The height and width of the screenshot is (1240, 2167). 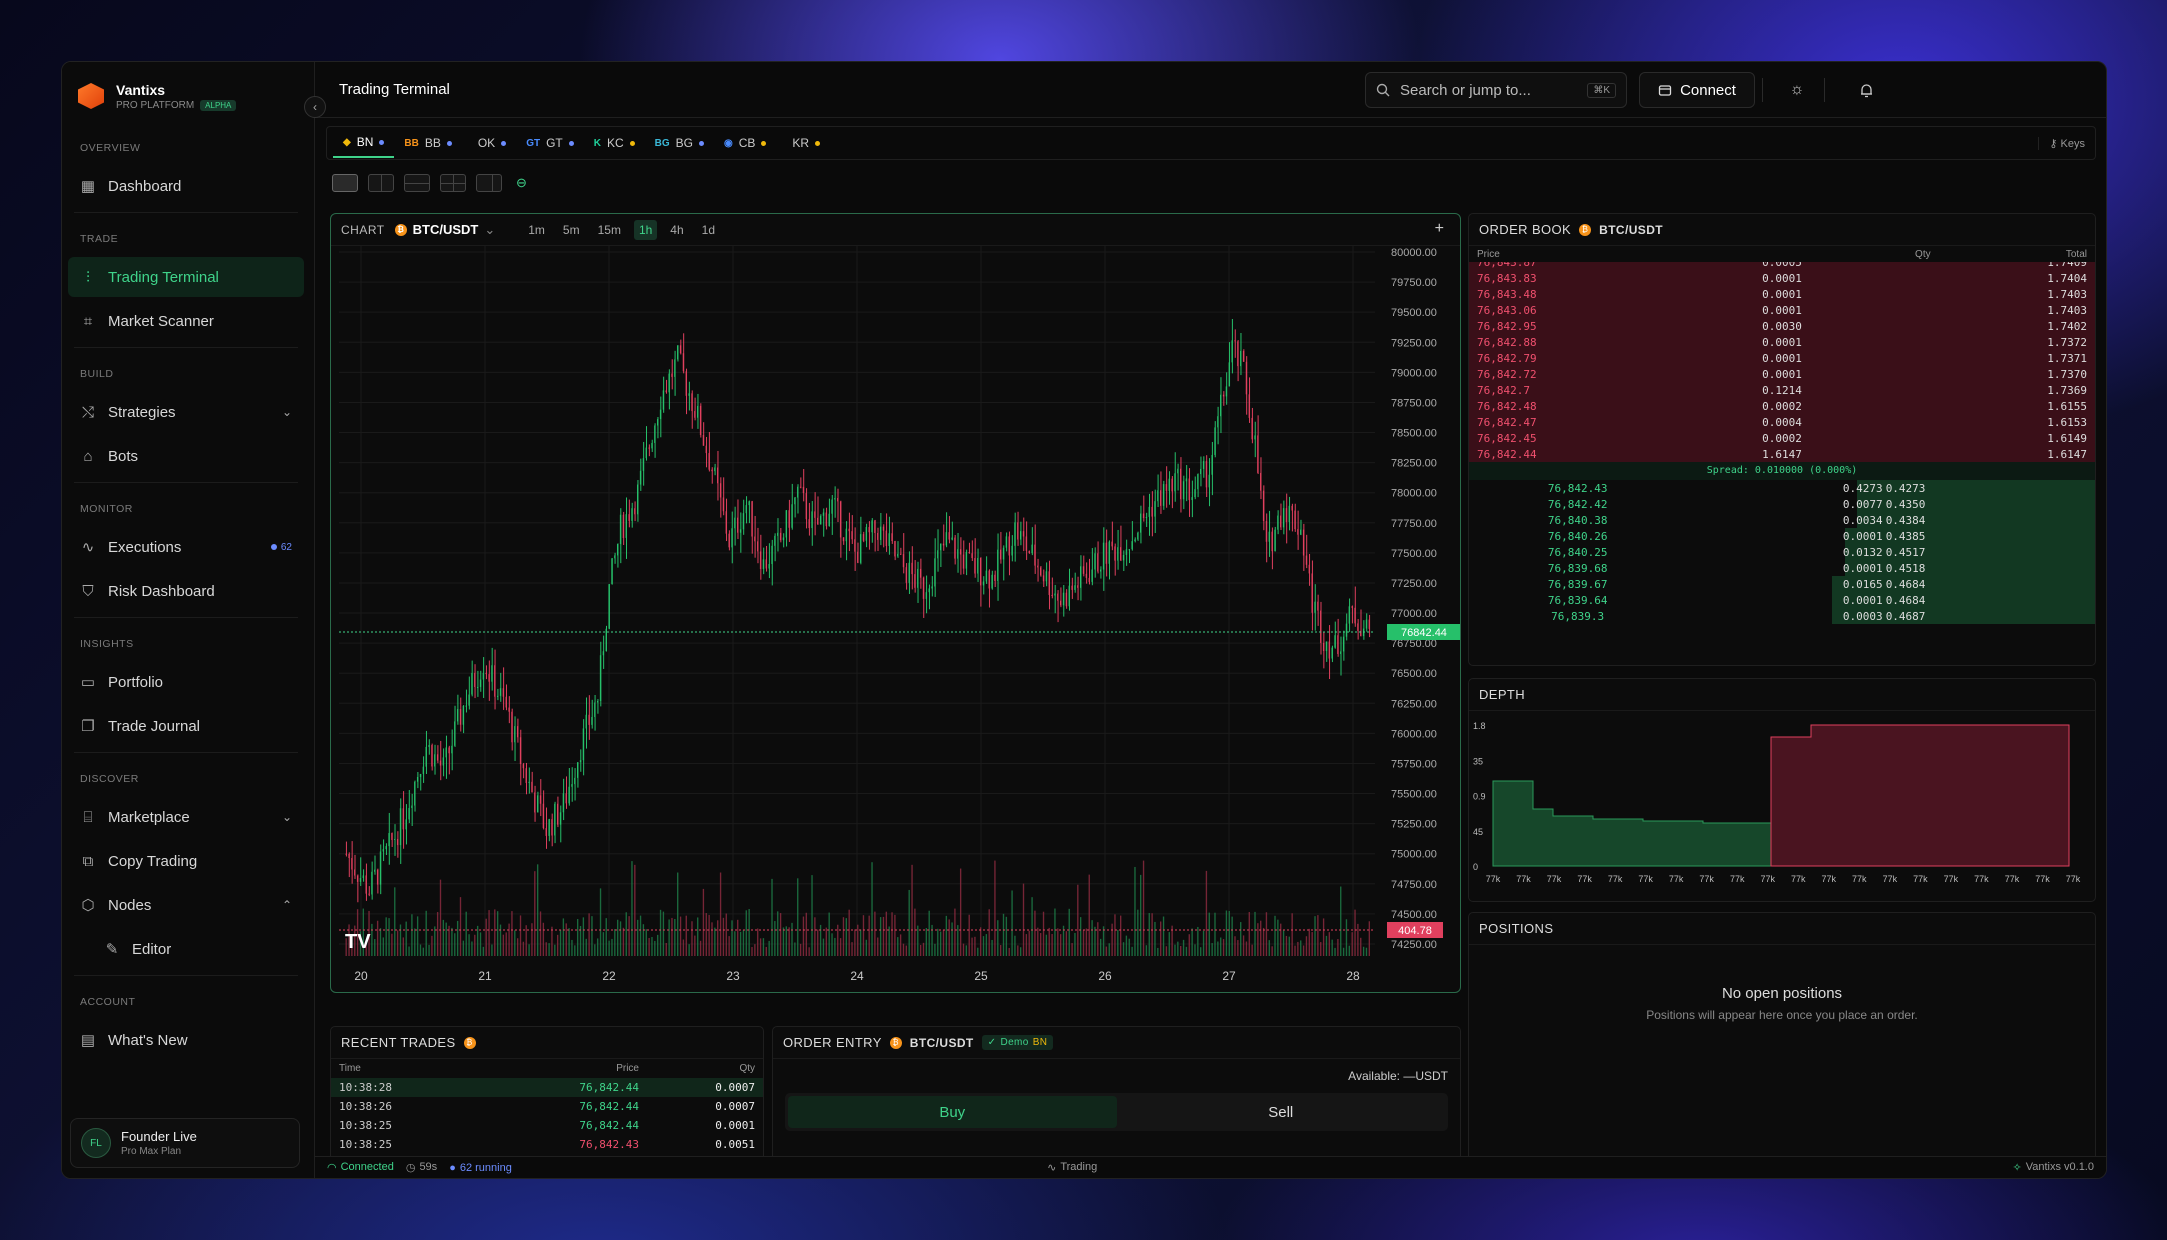 I want to click on sidebar-item-nodes: ⬡ Nodes ⌃, so click(x=186, y=905).